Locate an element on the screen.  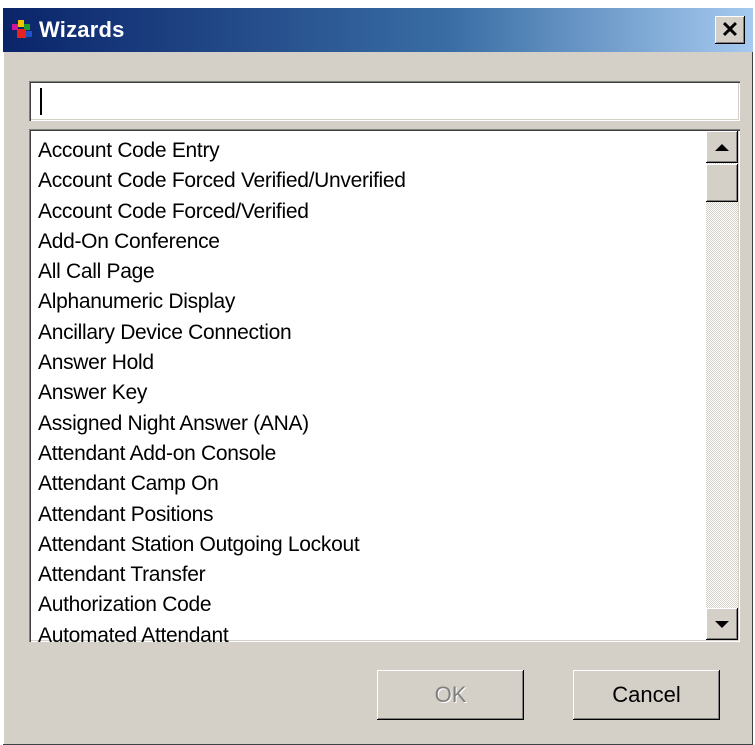
scroll-down-icon is located at coordinates (722, 624).